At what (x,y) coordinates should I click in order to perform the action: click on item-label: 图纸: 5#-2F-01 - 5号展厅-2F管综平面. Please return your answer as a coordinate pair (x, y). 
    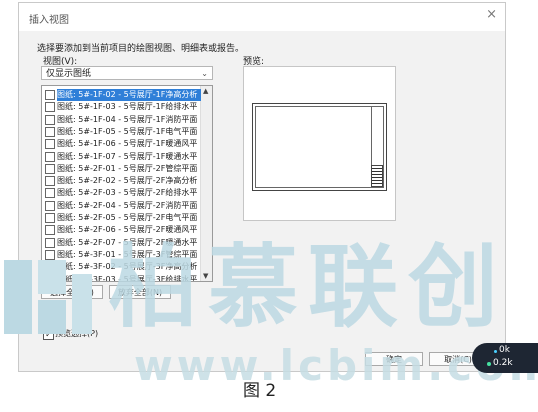
    Looking at the image, I should click on (127, 168).